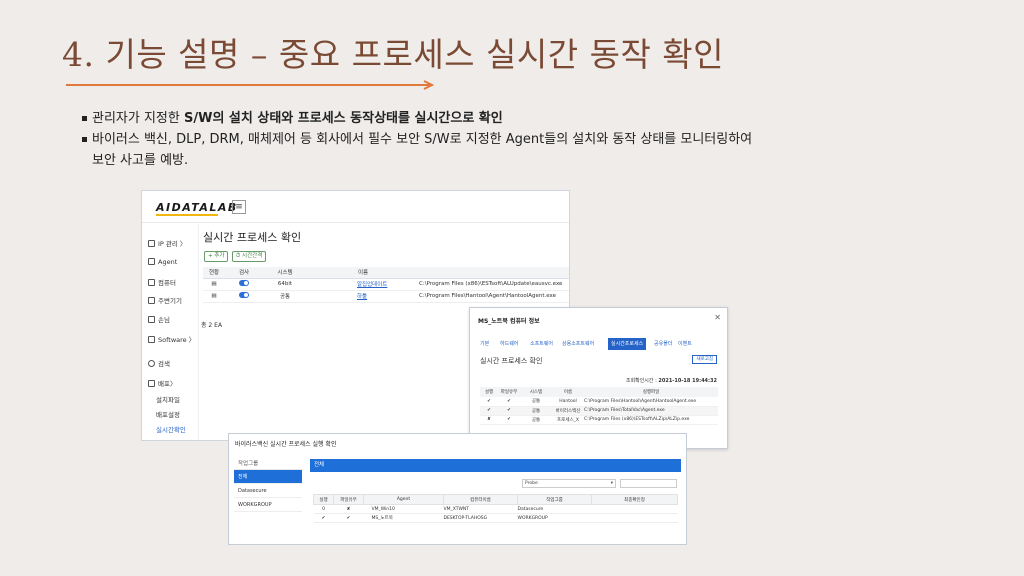 The image size is (1024, 576). I want to click on slide-title: 4. 기능 설명 – 중요 프로세스 실시간 동작 확인, so click(393, 54).